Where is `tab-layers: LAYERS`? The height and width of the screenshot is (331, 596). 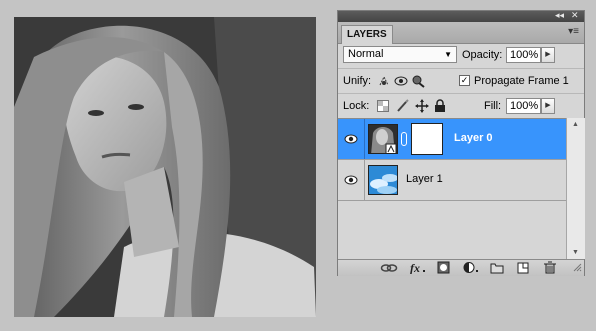 tab-layers: LAYERS is located at coordinates (367, 34).